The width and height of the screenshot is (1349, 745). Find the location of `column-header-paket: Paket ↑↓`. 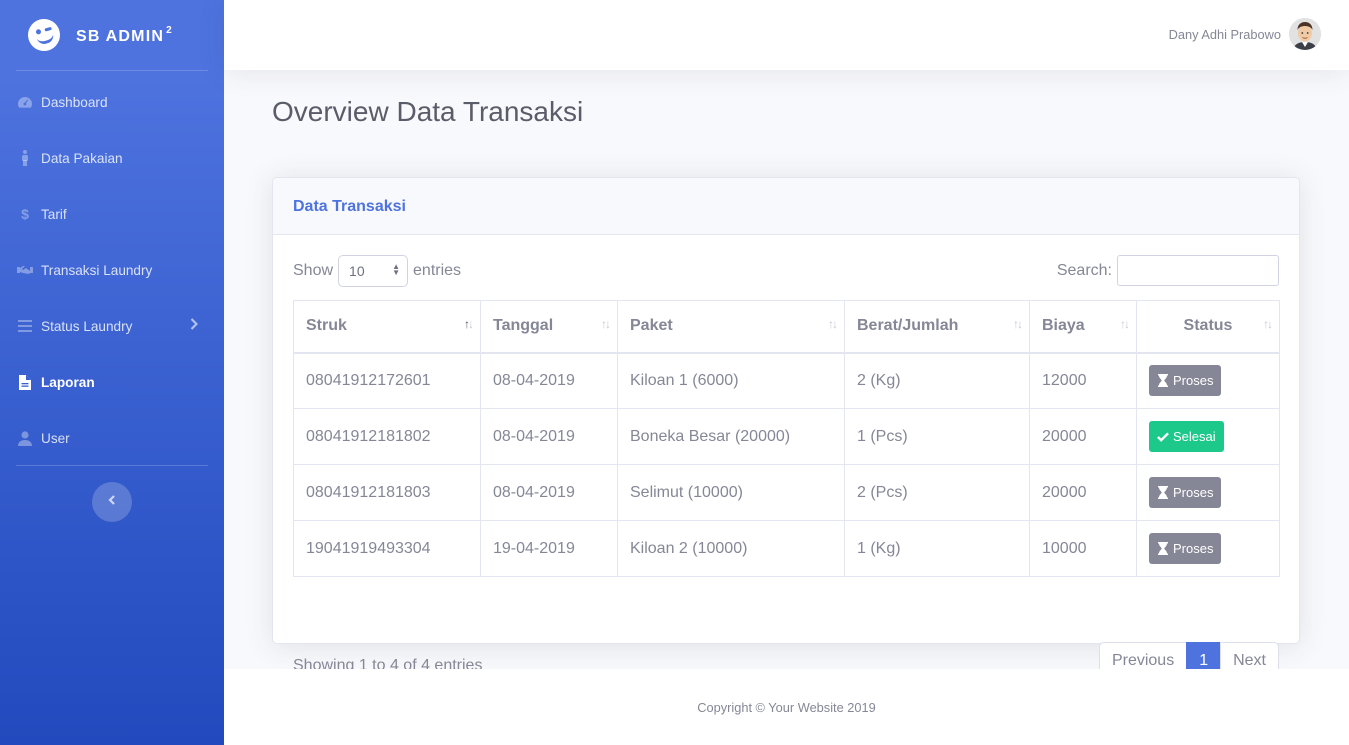

column-header-paket: Paket ↑↓ is located at coordinates (731, 327).